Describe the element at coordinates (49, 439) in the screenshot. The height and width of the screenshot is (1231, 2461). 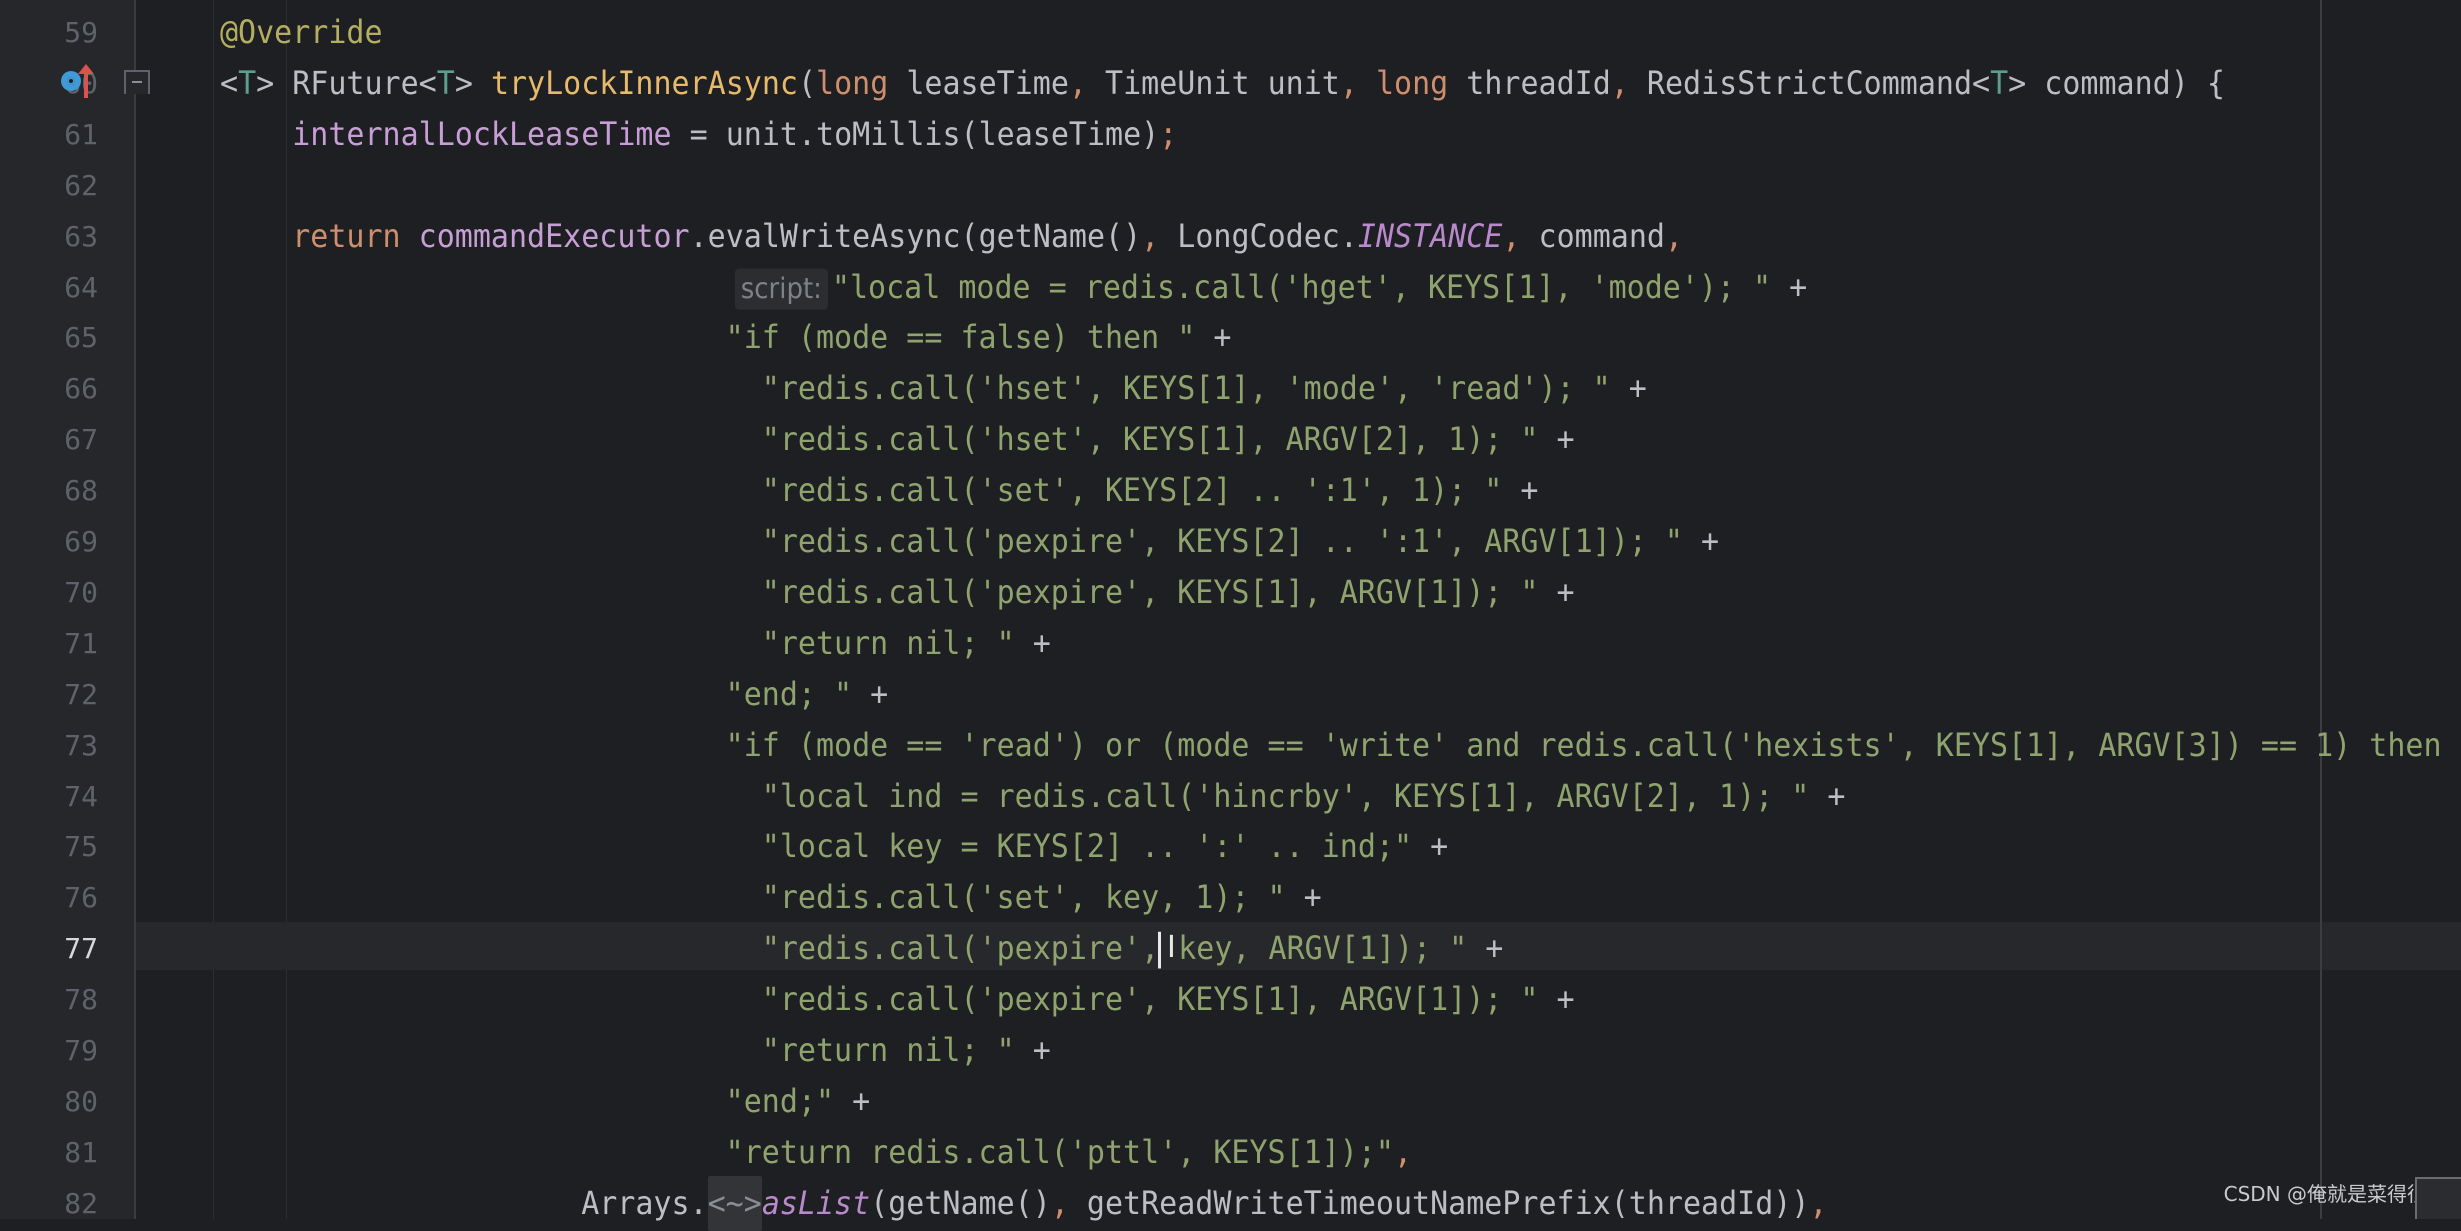
I see `line-number: 67` at that location.